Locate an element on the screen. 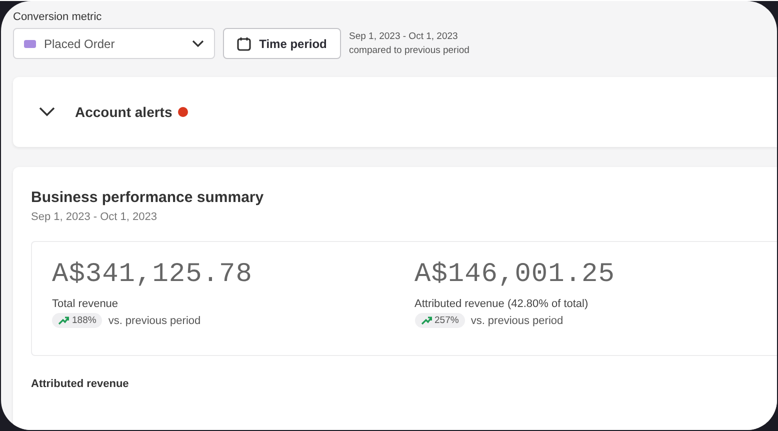 This screenshot has width=778, height=431. change-badge: 188% is located at coordinates (77, 320).